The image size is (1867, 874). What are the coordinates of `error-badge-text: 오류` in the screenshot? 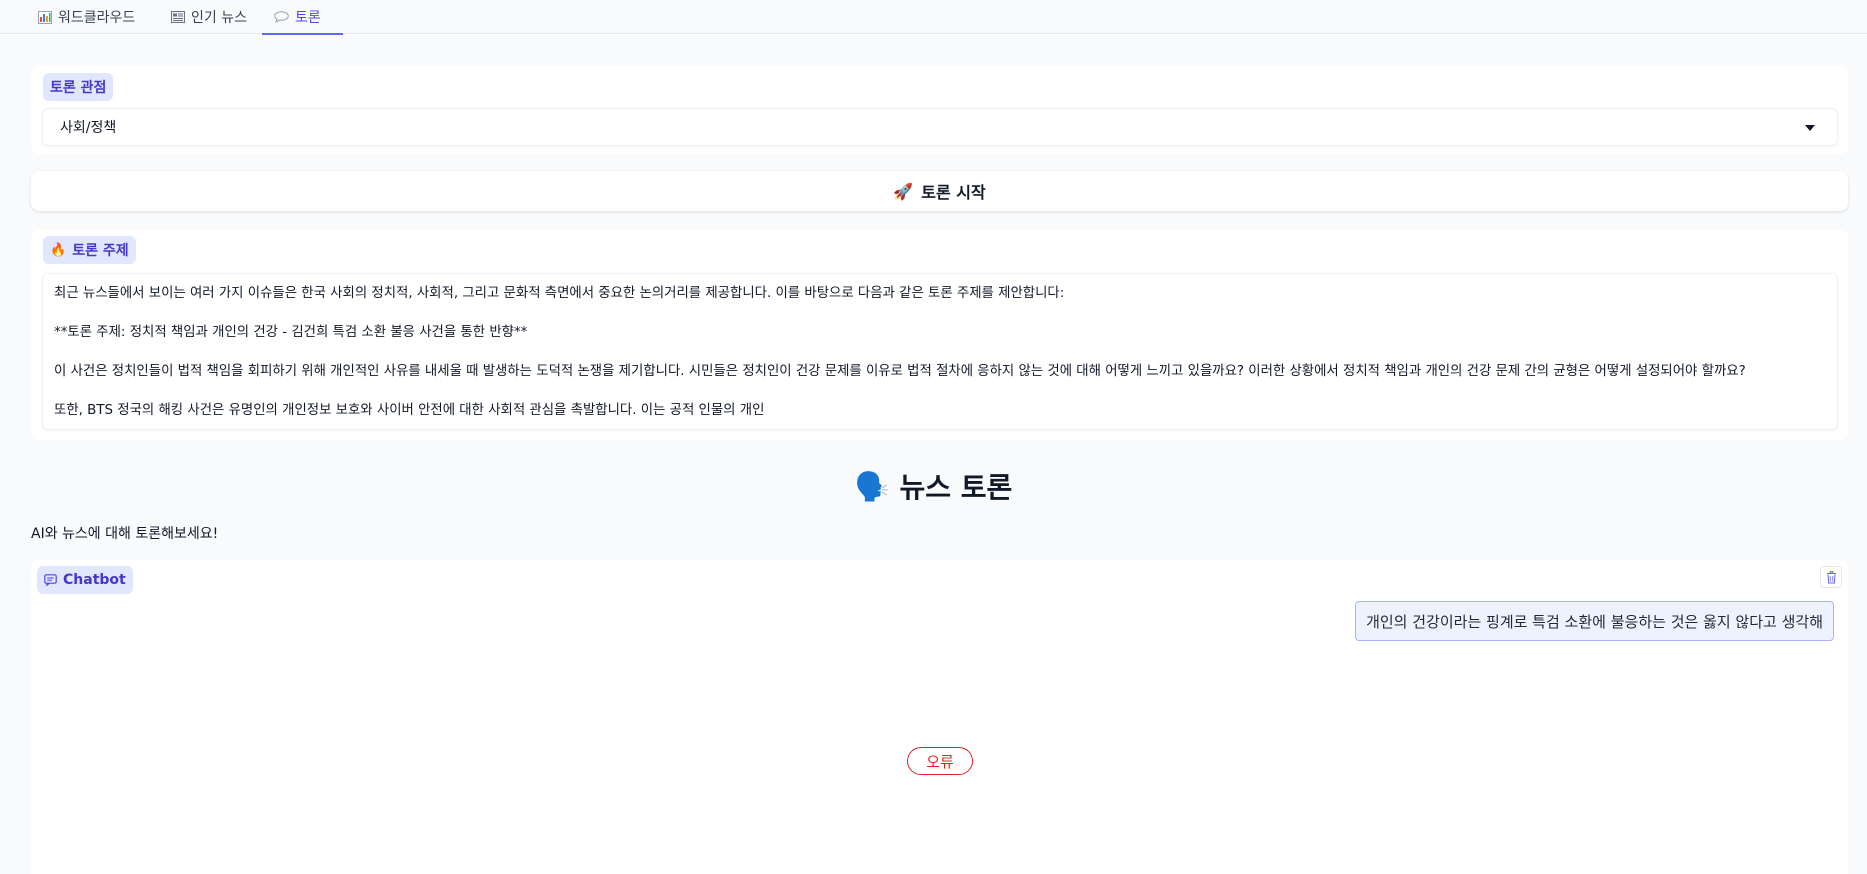 It's located at (940, 761).